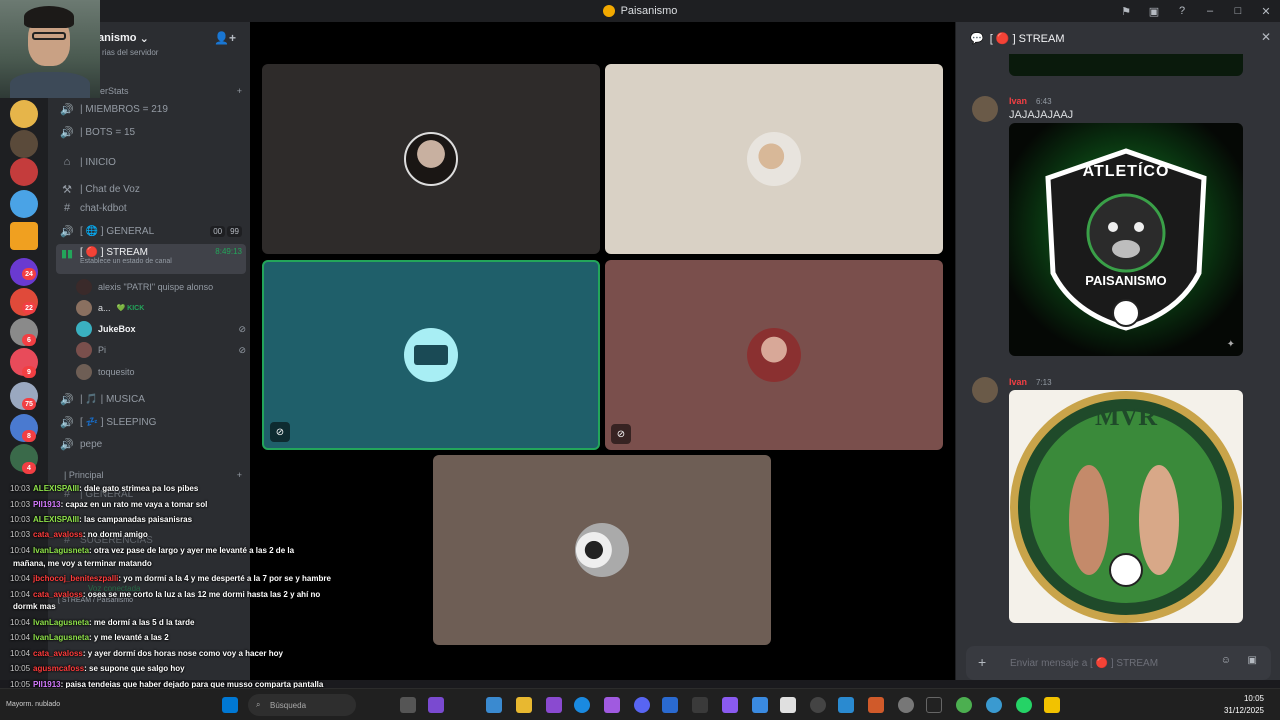 Image resolution: width=1280 pixels, height=720 pixels. What do you see at coordinates (1118, 663) in the screenshot?
I see `message-composer: + Enviar mensaje a [ 🔴 ] STREAM ☺ ▣` at bounding box center [1118, 663].